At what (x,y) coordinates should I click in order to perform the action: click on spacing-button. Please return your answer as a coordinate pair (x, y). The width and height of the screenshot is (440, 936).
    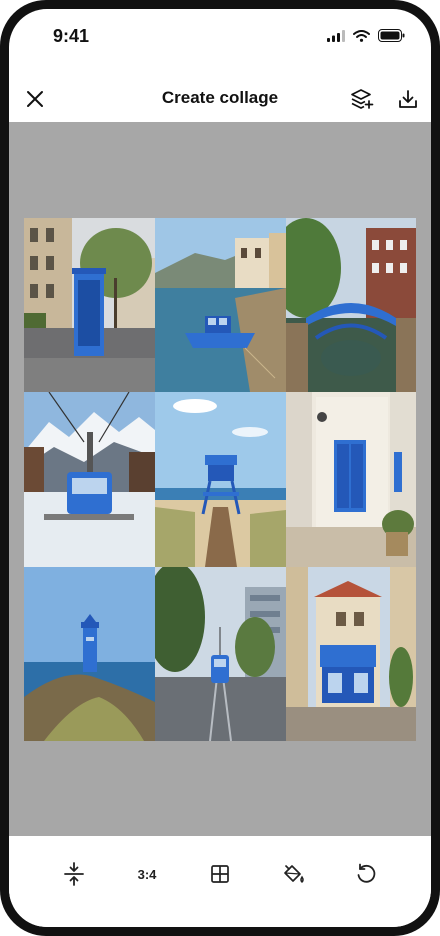
    Looking at the image, I should click on (74, 874).